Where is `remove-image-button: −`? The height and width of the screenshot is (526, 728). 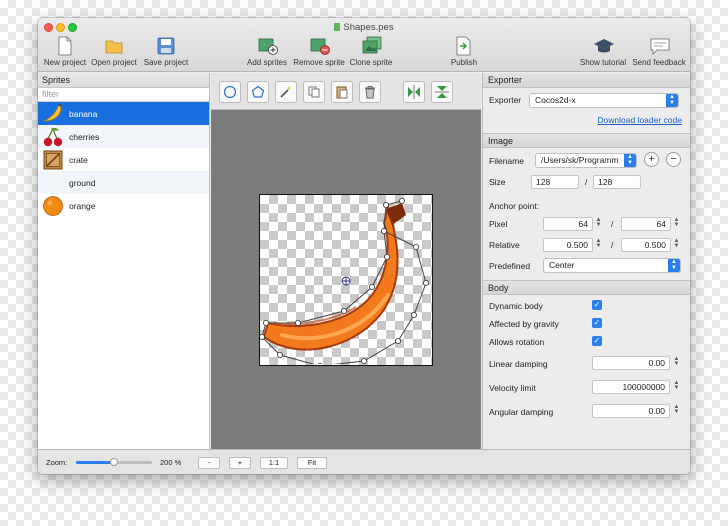 remove-image-button: − is located at coordinates (673, 159).